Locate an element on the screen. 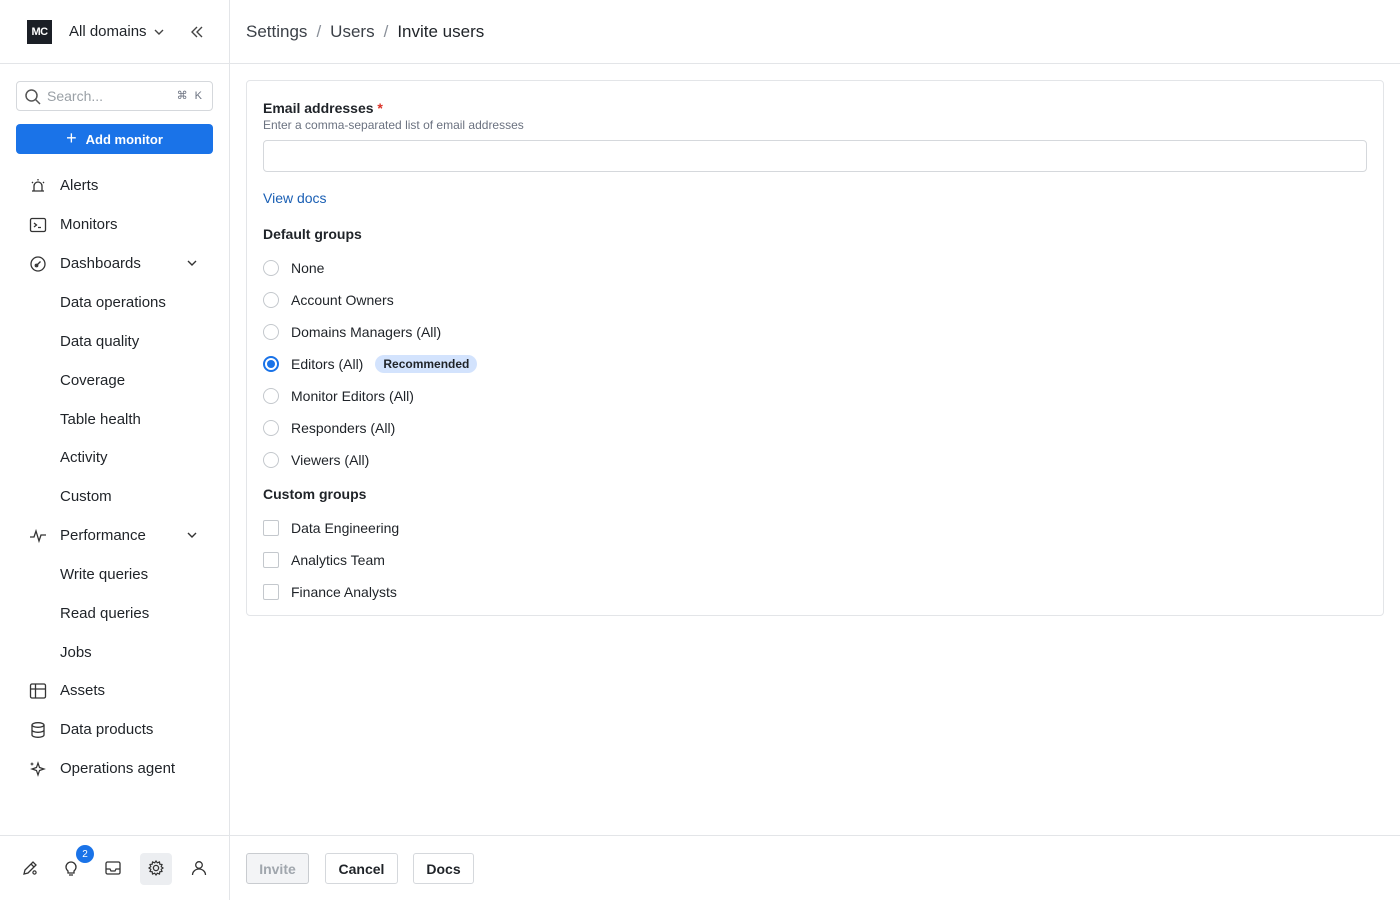 Image resolution: width=1400 pixels, height=900 pixels. terminal-icon is located at coordinates (38, 225).